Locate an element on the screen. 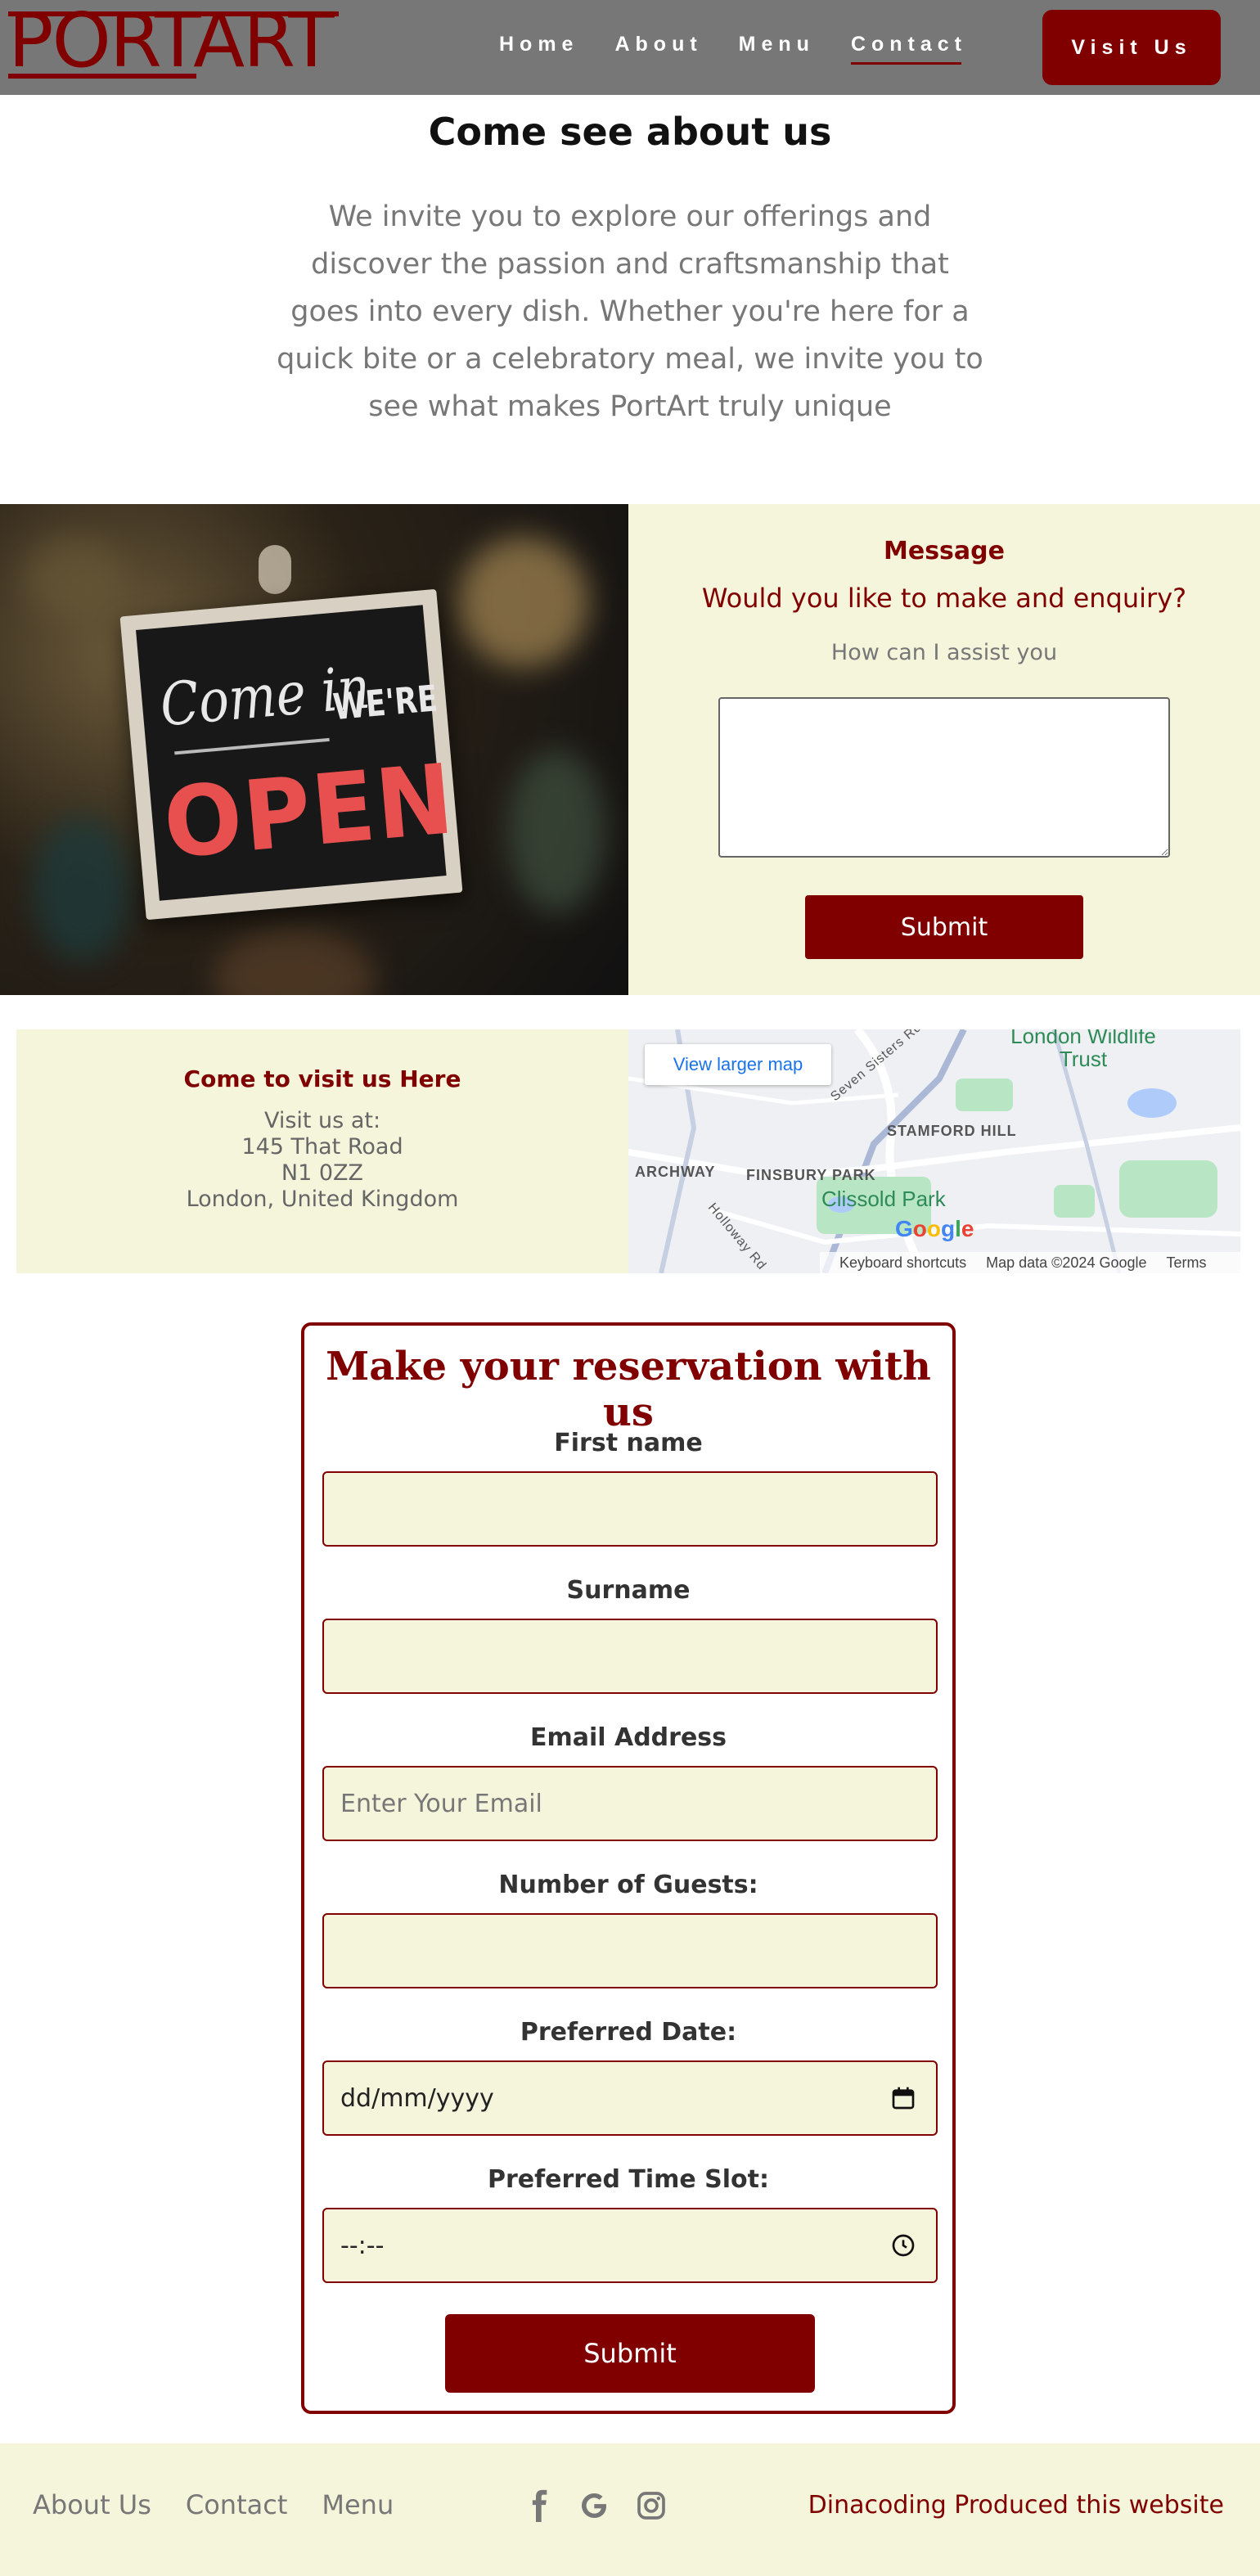 This screenshot has width=1260, height=2576. clock-icon is located at coordinates (903, 2245).